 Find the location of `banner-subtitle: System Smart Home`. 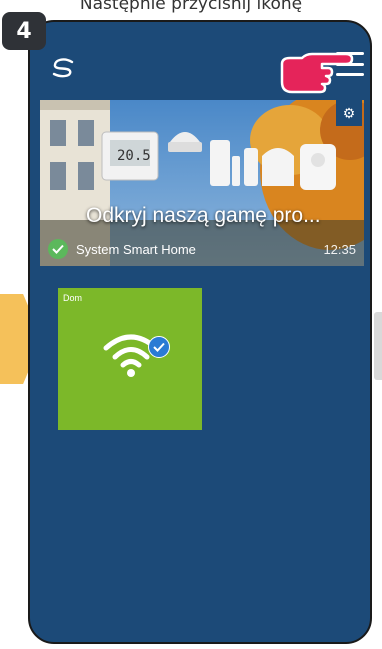

banner-subtitle: System Smart Home is located at coordinates (136, 249).